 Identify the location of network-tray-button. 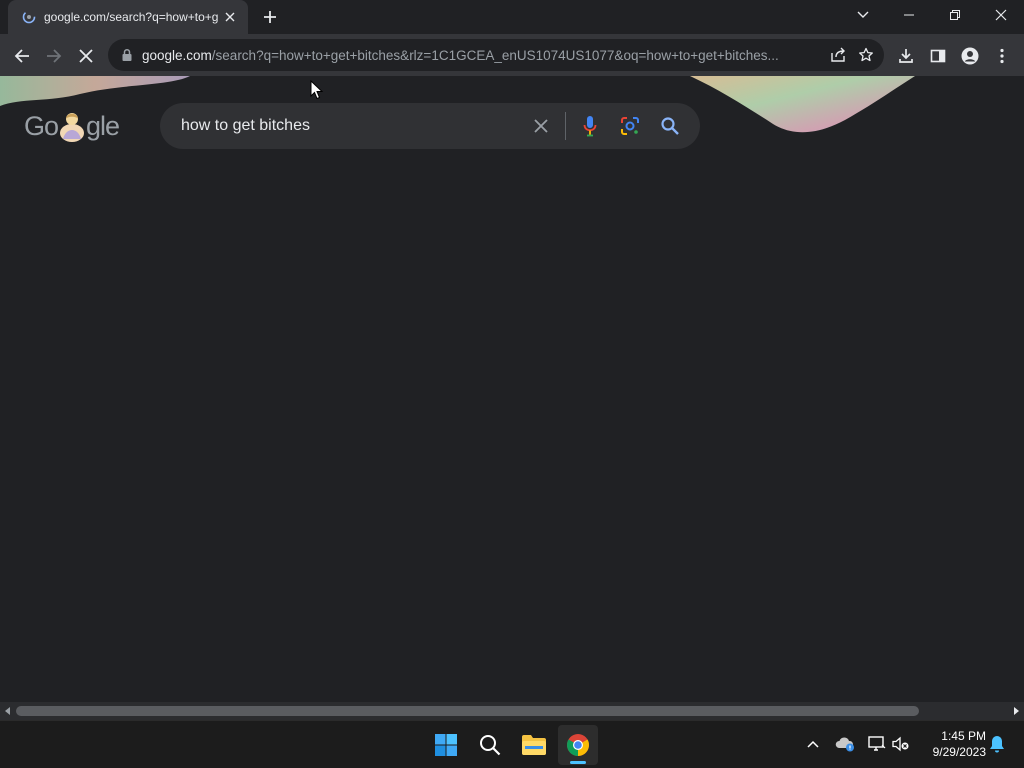
(877, 744).